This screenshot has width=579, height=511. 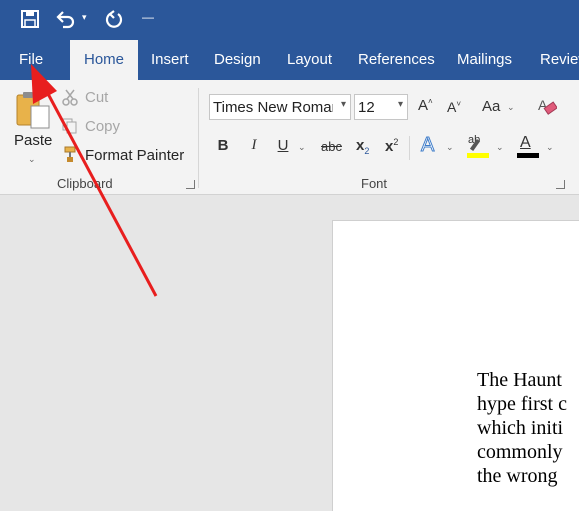 I want to click on grow-font-glyph: A, so click(x=423, y=105).